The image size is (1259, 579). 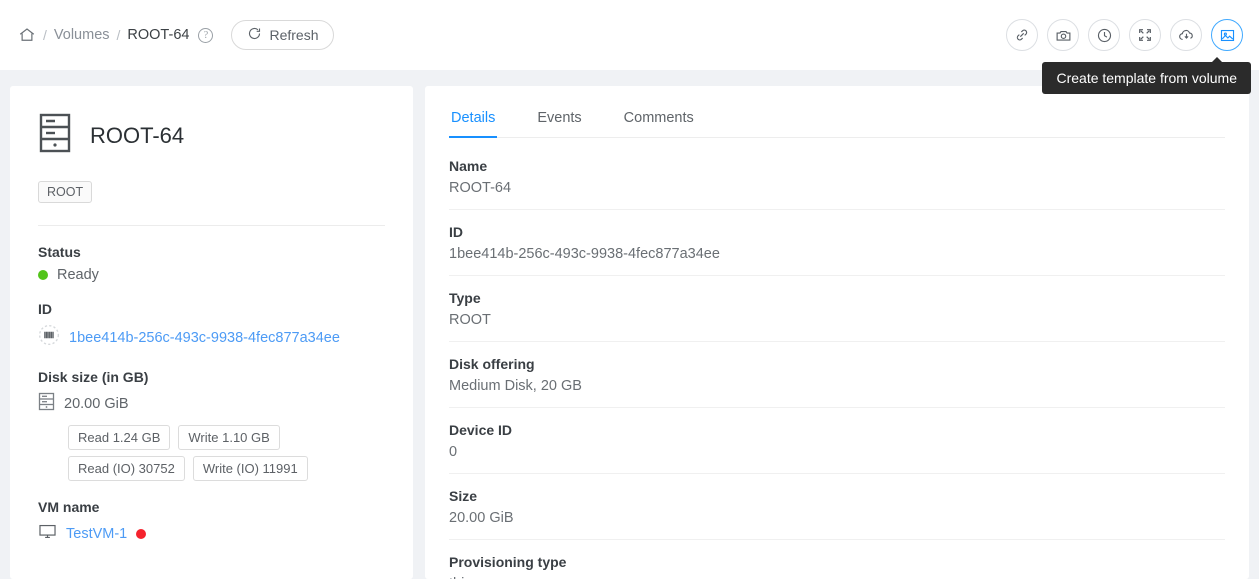 I want to click on disk-size-label: Disk size (in GB), so click(x=93, y=377).